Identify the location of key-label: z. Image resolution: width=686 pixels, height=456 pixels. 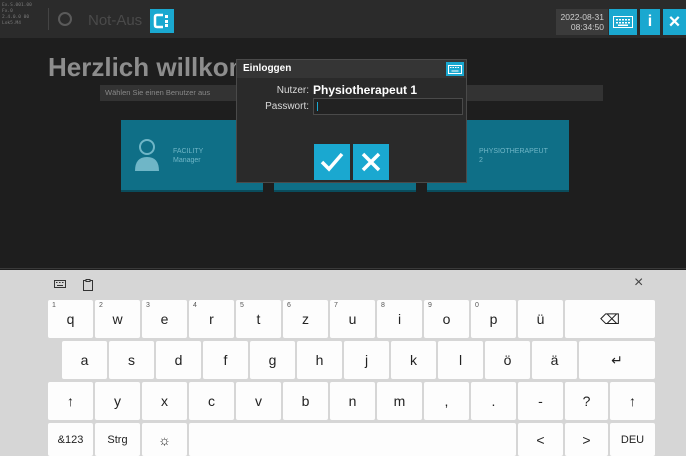
(305, 319).